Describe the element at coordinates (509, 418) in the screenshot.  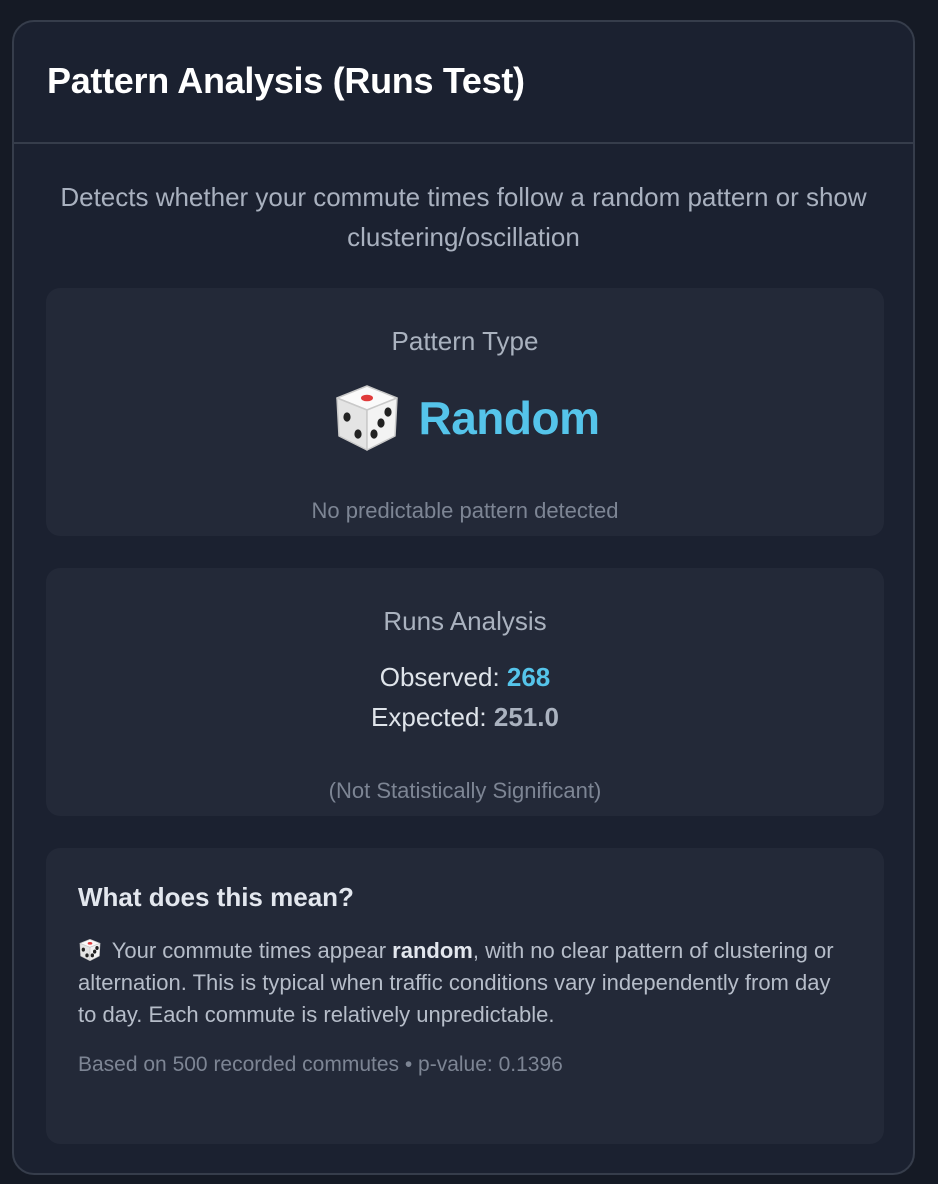
I see `pattern-type-value: Random` at that location.